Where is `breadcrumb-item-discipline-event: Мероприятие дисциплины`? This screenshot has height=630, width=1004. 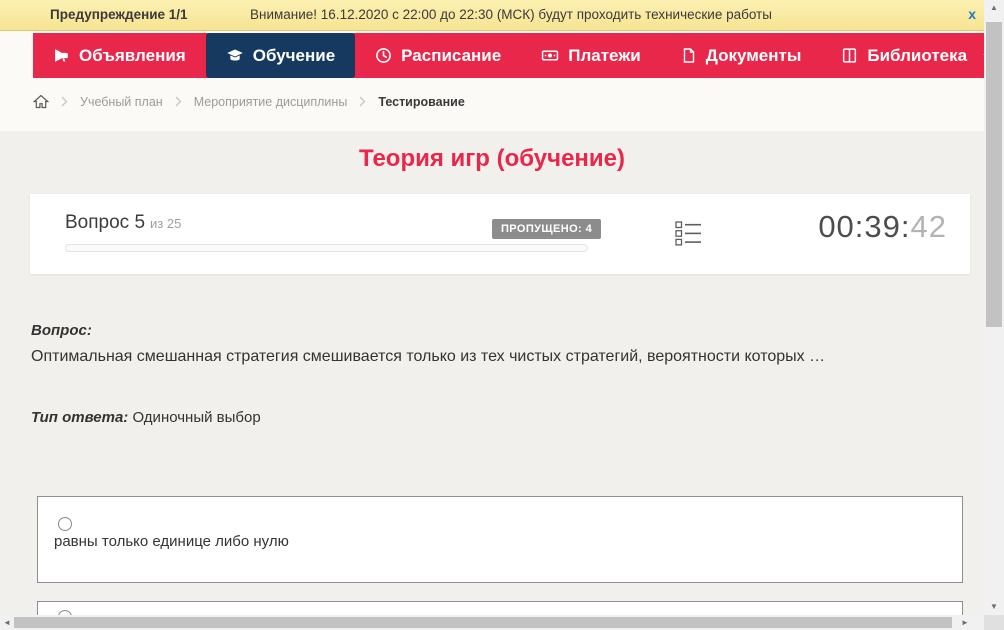 breadcrumb-item-discipline-event: Мероприятие дисциплины is located at coordinates (271, 102).